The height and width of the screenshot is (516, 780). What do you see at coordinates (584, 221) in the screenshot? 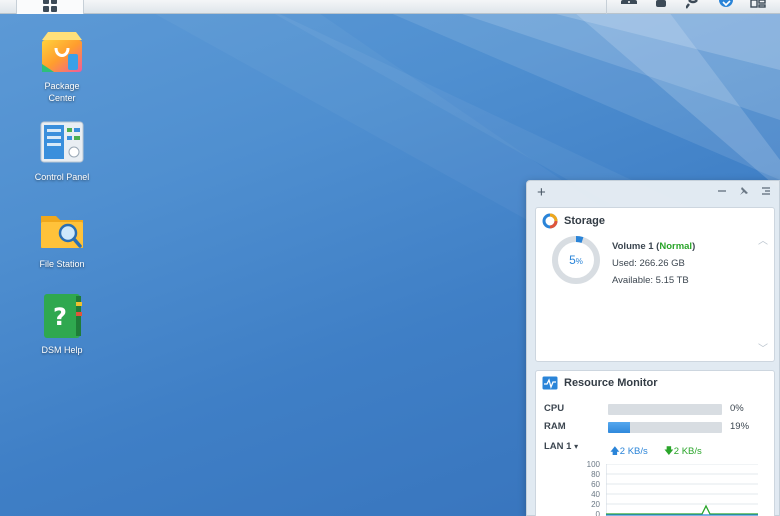
I see `storage-title: Storage` at bounding box center [584, 221].